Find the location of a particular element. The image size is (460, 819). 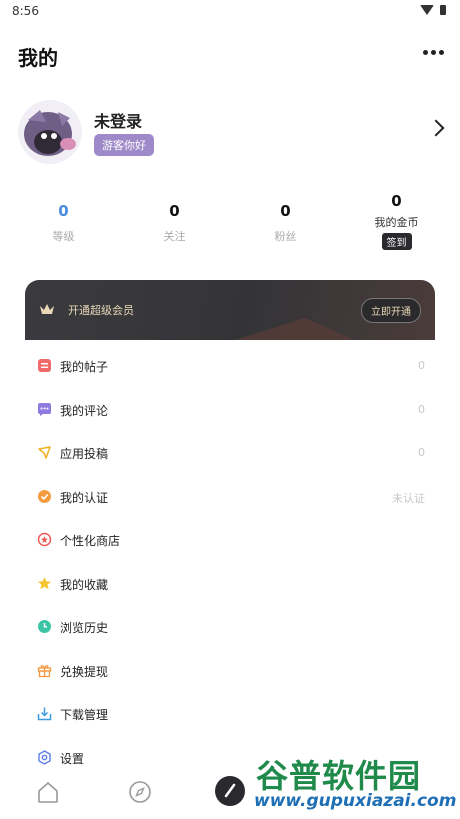

menu-label: 下载管理 is located at coordinates (84, 715).